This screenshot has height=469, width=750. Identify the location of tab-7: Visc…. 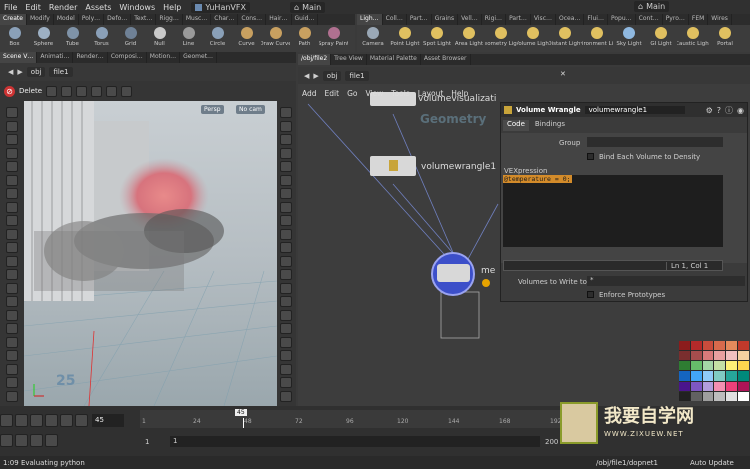
(543, 19).